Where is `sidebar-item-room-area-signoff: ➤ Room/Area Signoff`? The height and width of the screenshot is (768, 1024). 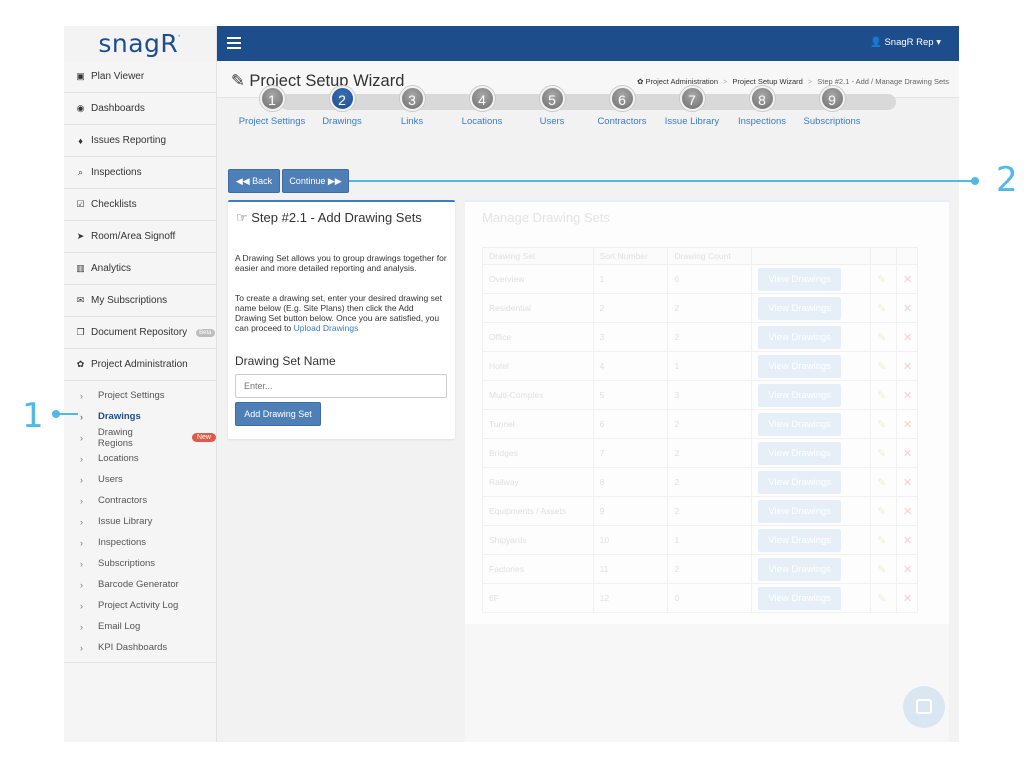
sidebar-item-room-area-signoff: ➤ Room/Area Signoff is located at coordinates (140, 237).